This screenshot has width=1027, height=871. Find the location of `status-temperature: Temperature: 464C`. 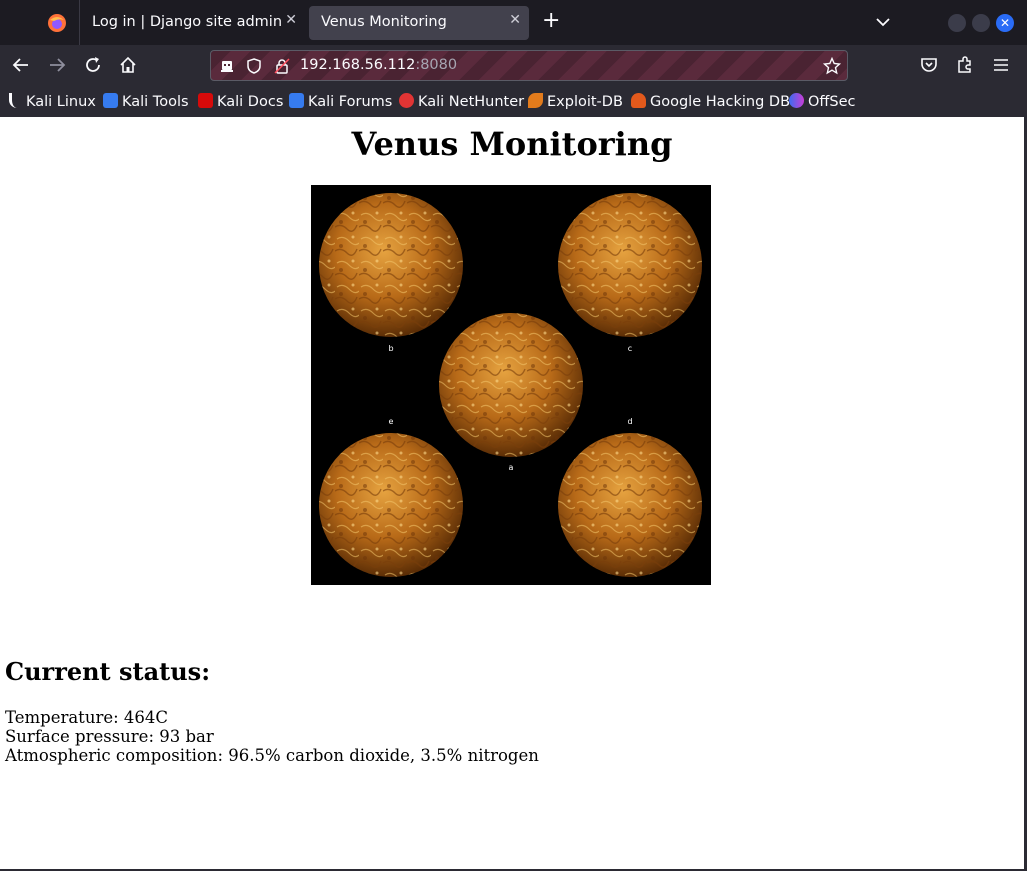

status-temperature: Temperature: 464C is located at coordinates (87, 717).